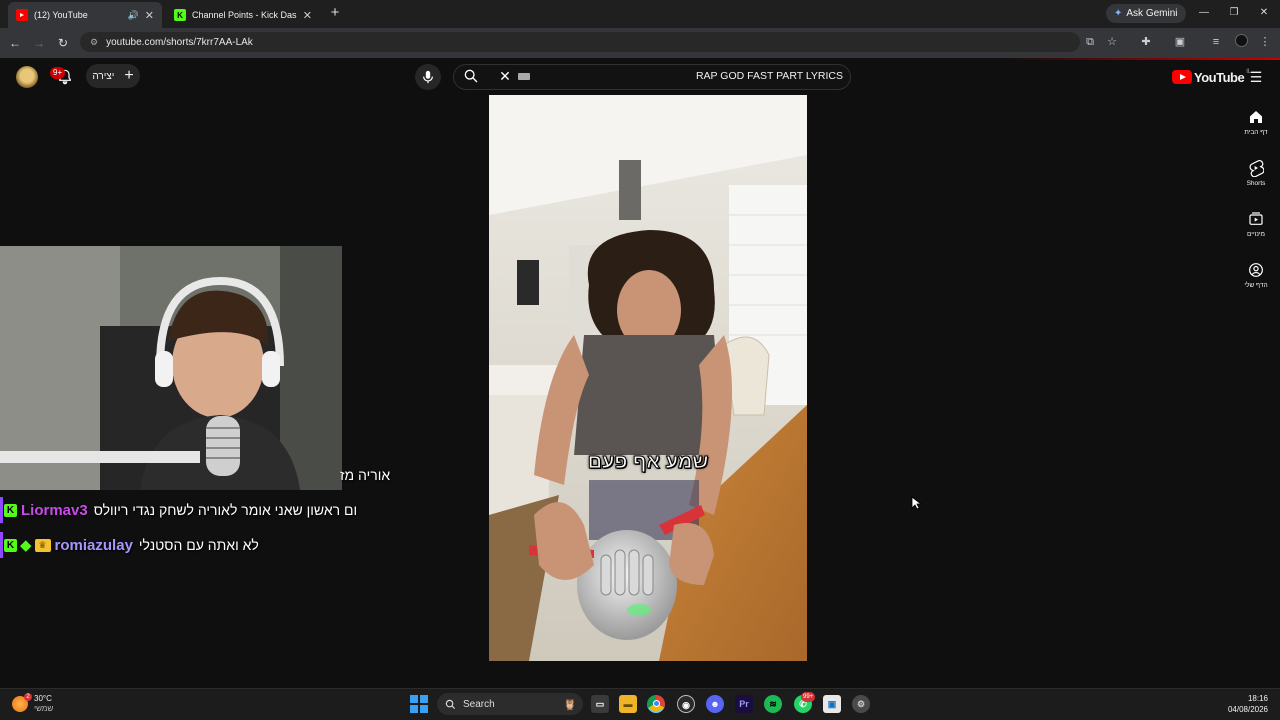 The width and height of the screenshot is (1280, 720). What do you see at coordinates (715, 704) in the screenshot?
I see `discord-icon: ☻` at bounding box center [715, 704].